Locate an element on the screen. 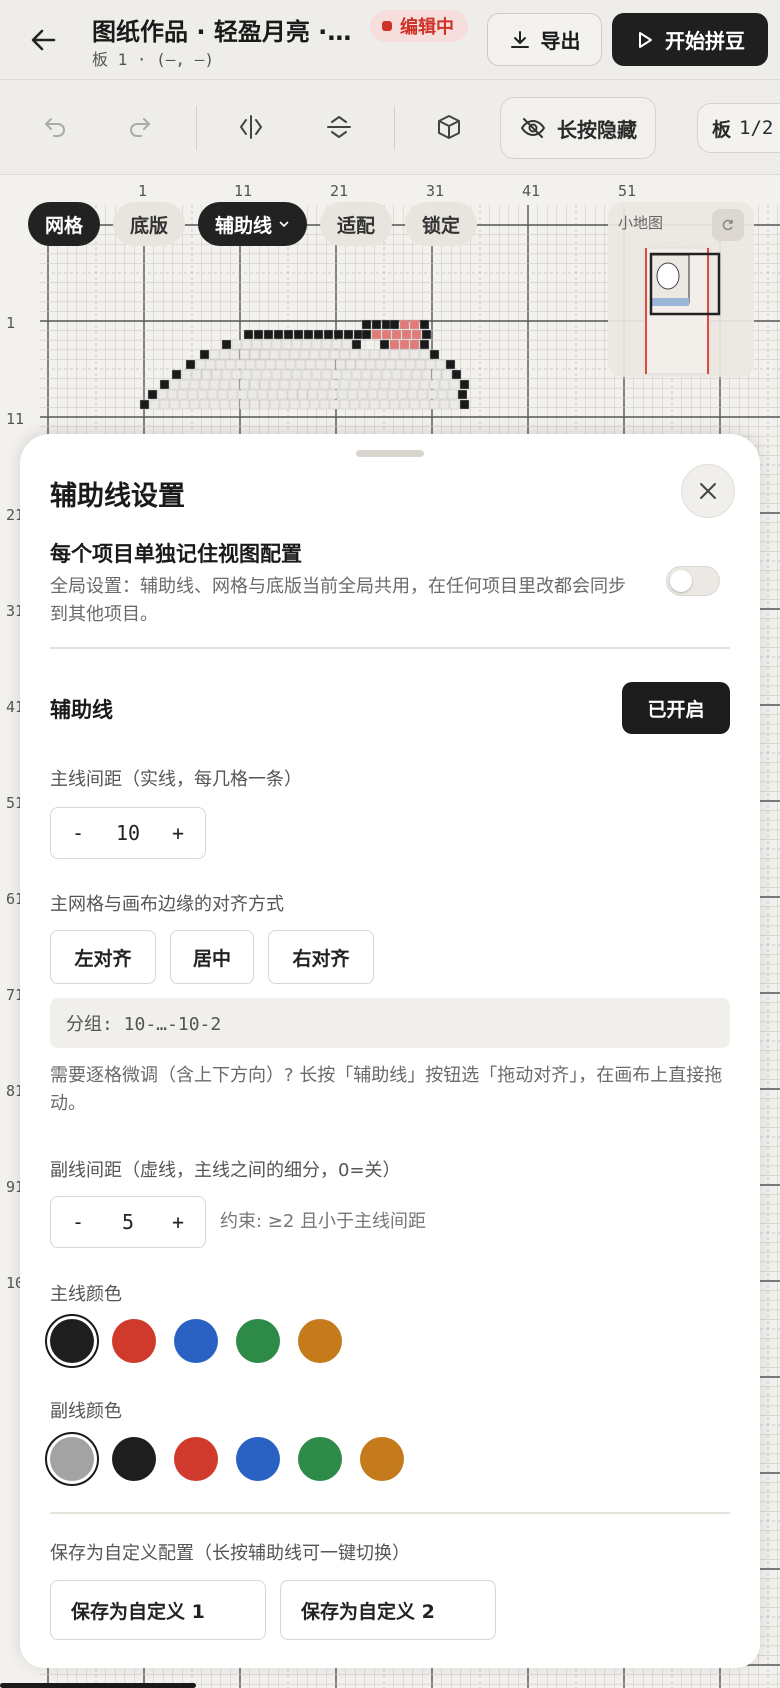 Image resolution: width=780 pixels, height=1688 pixels. flip-vertical-icon is located at coordinates (339, 127).